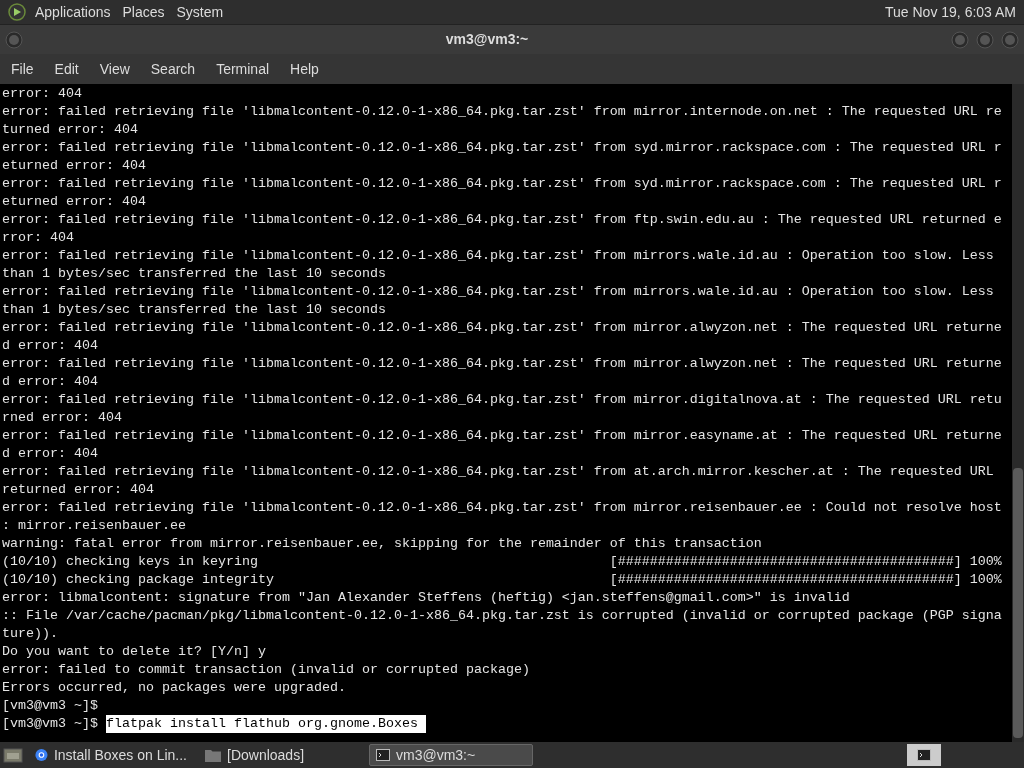 The image size is (1024, 768). I want to click on terminal-line: error: failed retrieving file 'libmalcontent-0.12.0-1-x86_64.pkg.tar.zst' from mirror.reisenbauer.ee : Could not resolve host, so click(502, 508).